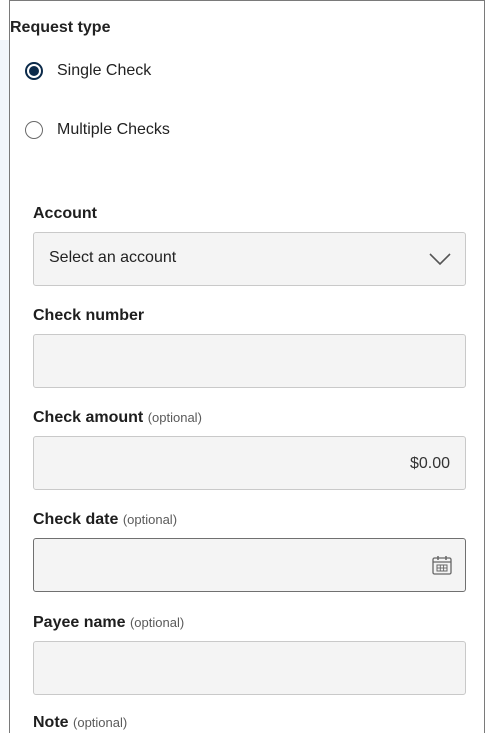 This screenshot has height=733, width=485. I want to click on check-date-input, so click(249, 565).